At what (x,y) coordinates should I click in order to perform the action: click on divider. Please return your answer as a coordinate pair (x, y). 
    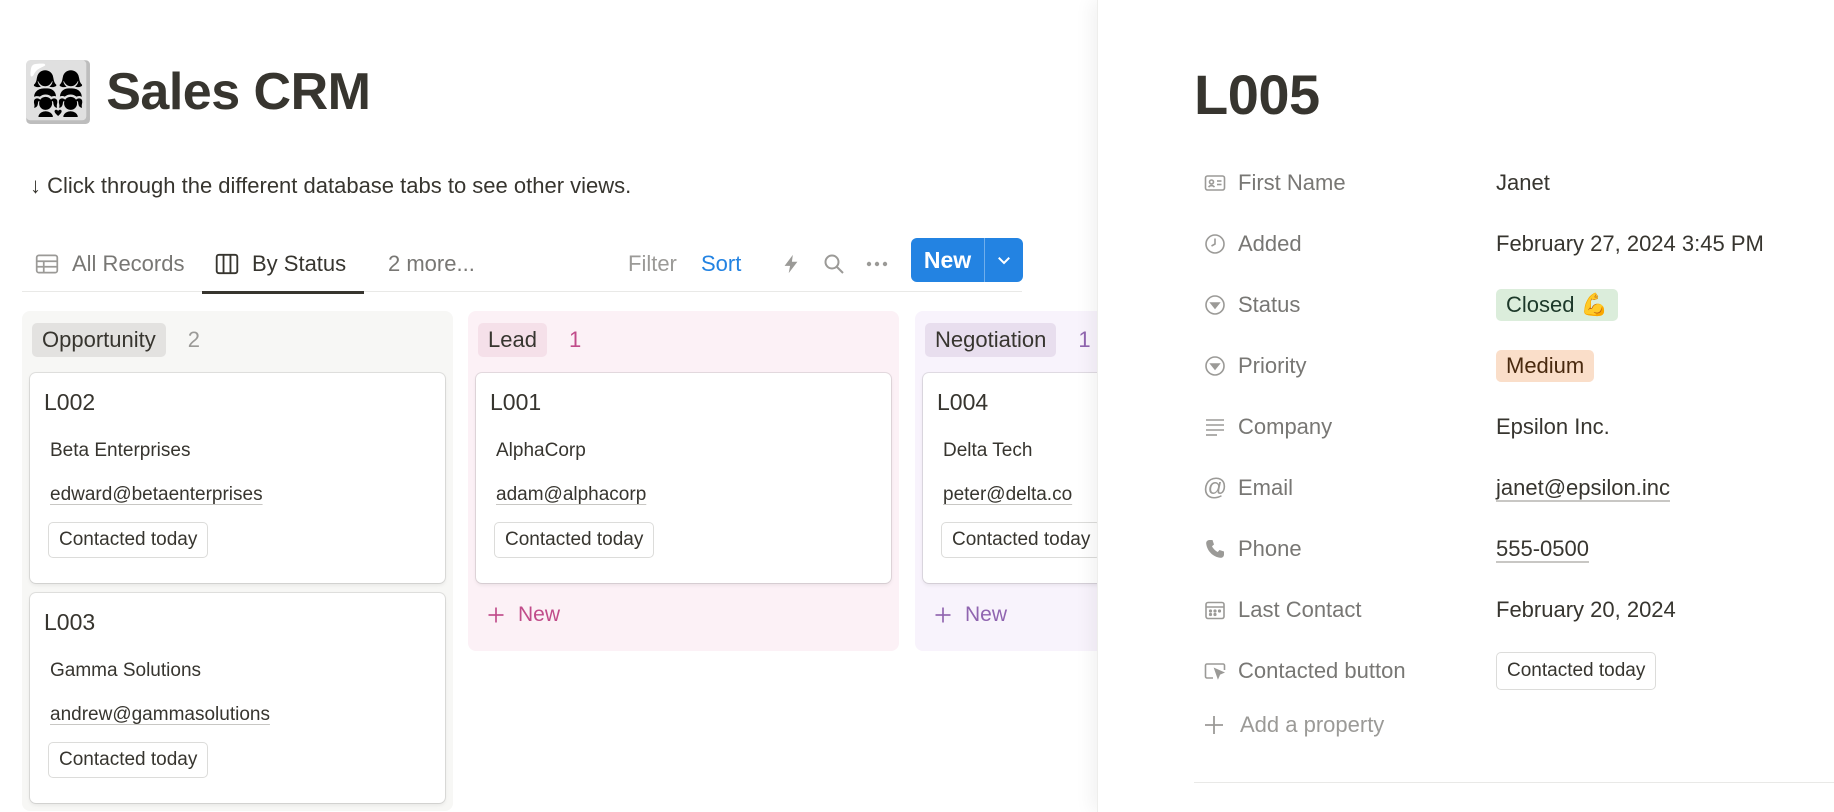
    Looking at the image, I should click on (1514, 782).